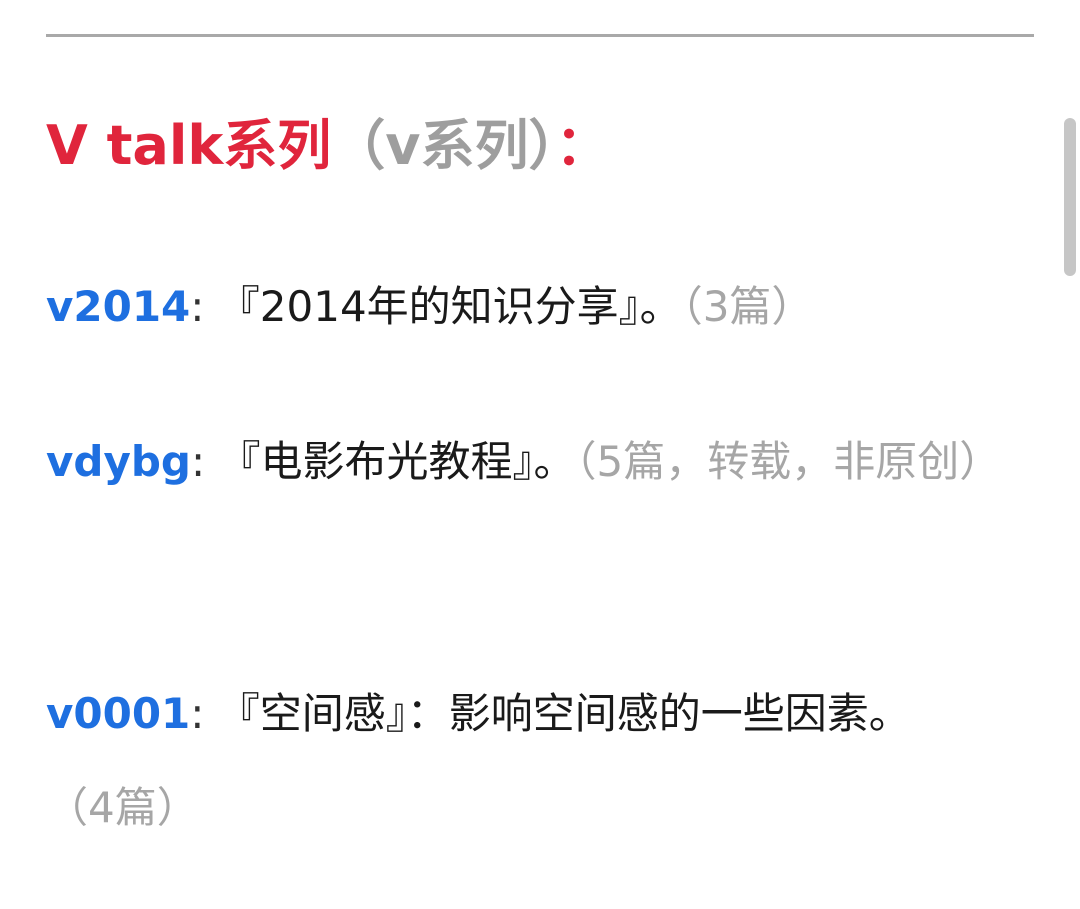  I want to click on series-entry-v2014: v2014: 『2014年的知识分享』。（3篇）, so click(541, 307).